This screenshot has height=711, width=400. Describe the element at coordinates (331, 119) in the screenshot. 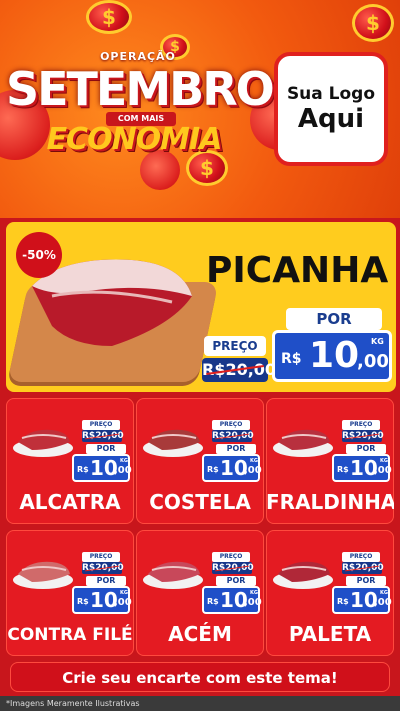

I see `logo-text-line2: Aqui` at that location.